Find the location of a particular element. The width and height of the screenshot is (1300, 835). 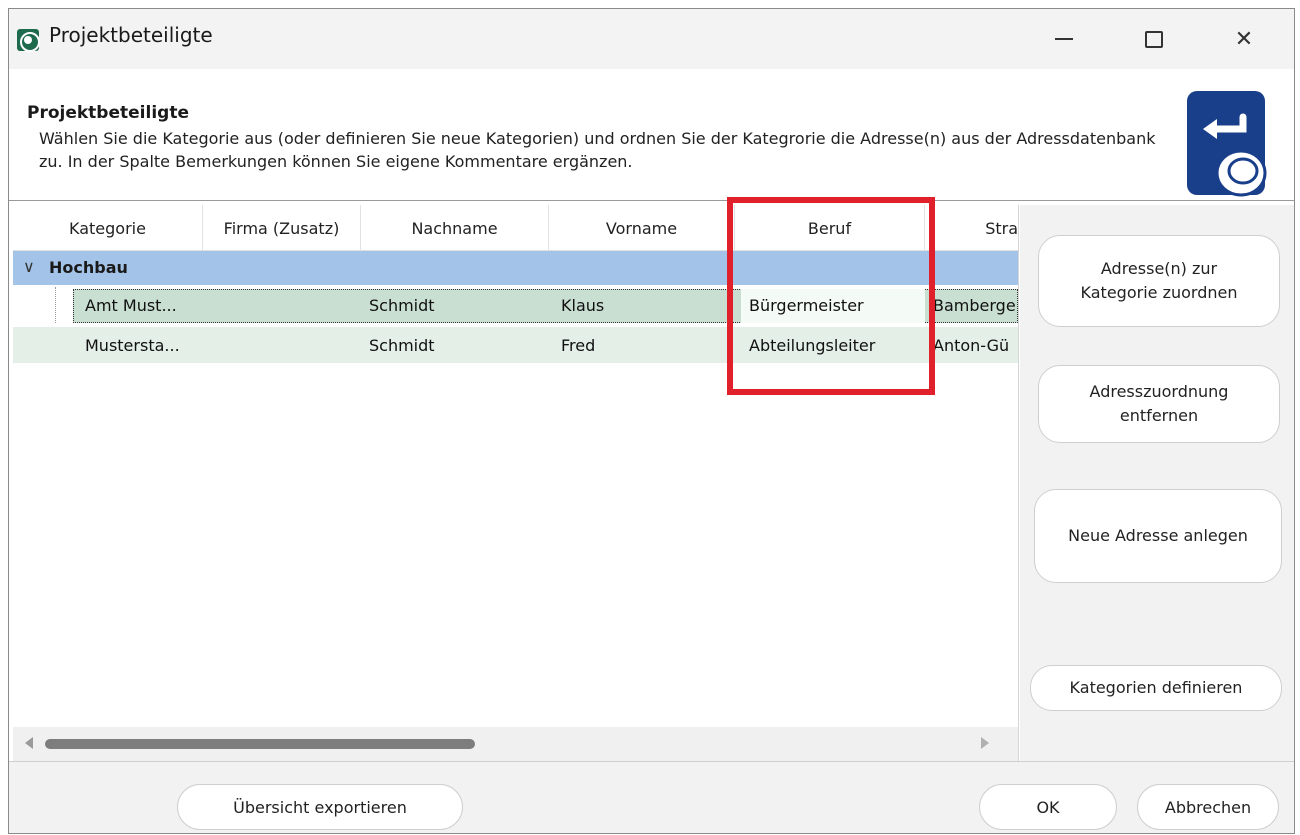

maximize-icon is located at coordinates (1154, 39).